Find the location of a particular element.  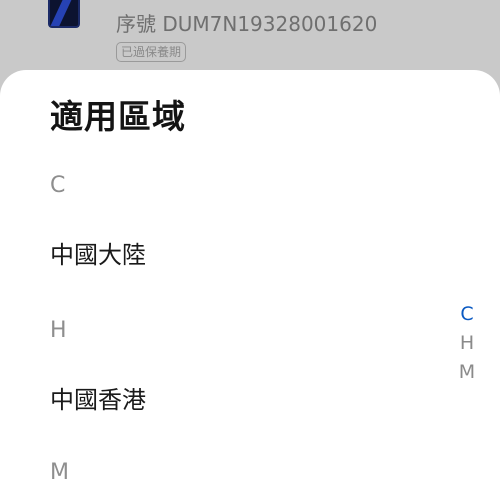

index-letter-h: H is located at coordinates (467, 343).